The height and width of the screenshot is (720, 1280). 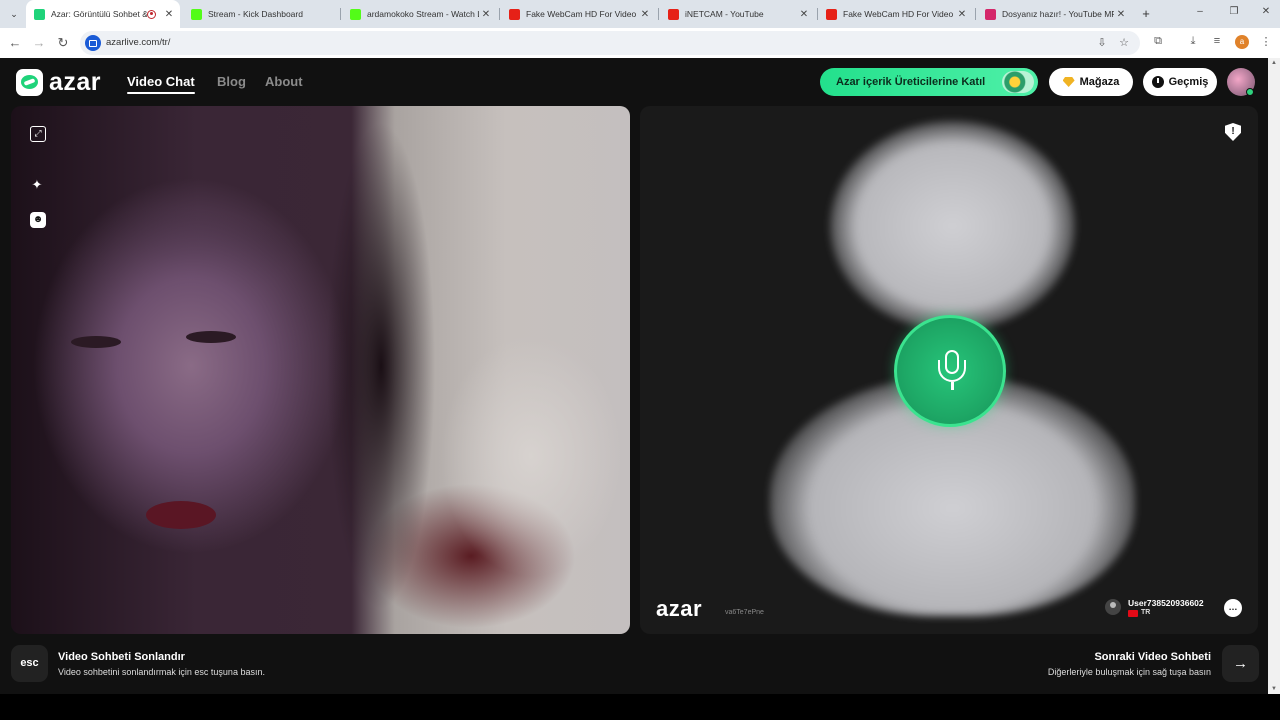 I want to click on back-arrow-icon: ←, so click(x=15, y=43).